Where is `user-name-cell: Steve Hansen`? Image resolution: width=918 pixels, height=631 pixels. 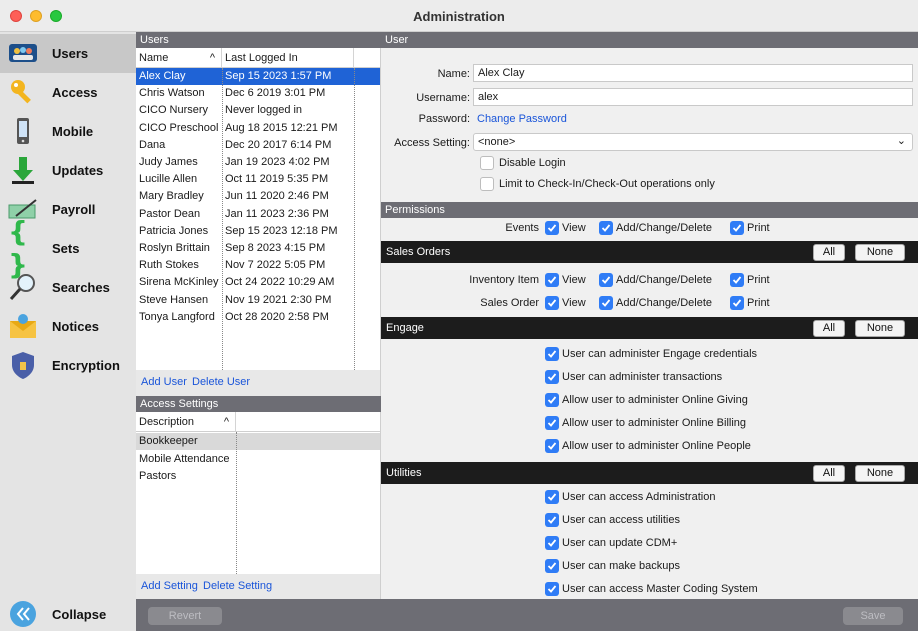 user-name-cell: Steve Hansen is located at coordinates (174, 299).